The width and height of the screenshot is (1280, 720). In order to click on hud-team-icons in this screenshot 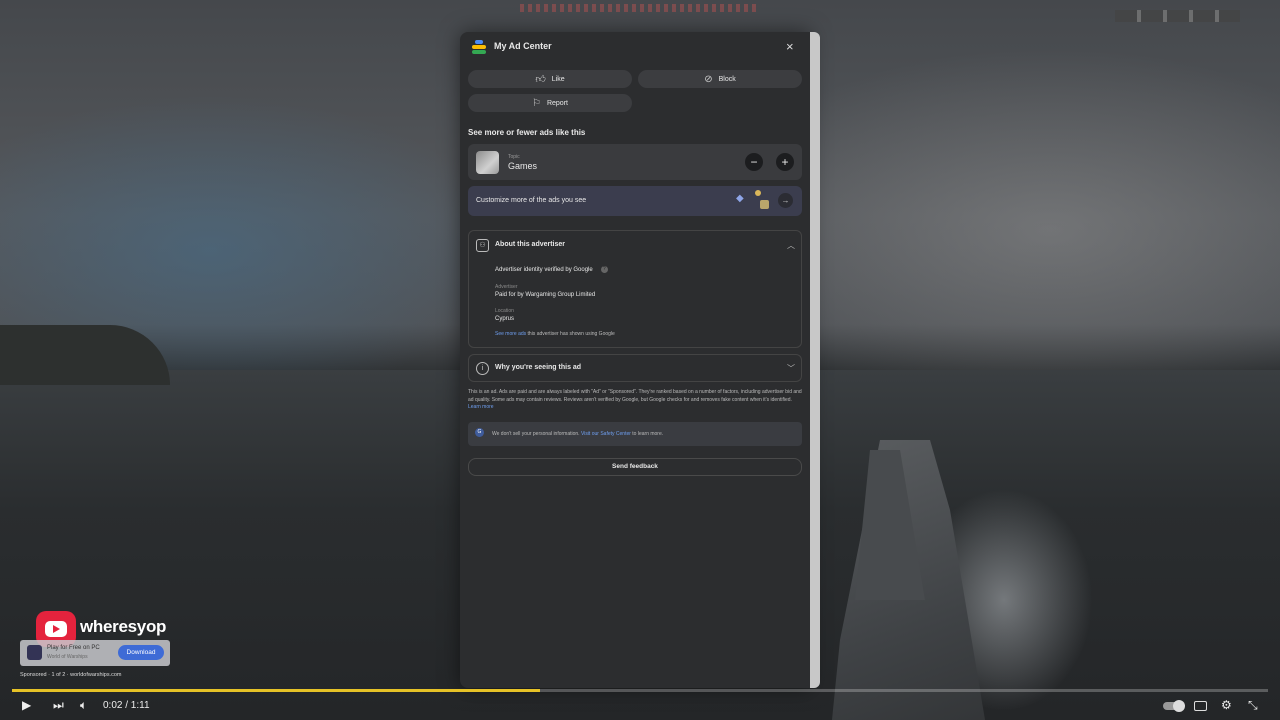, I will do `click(1177, 16)`.